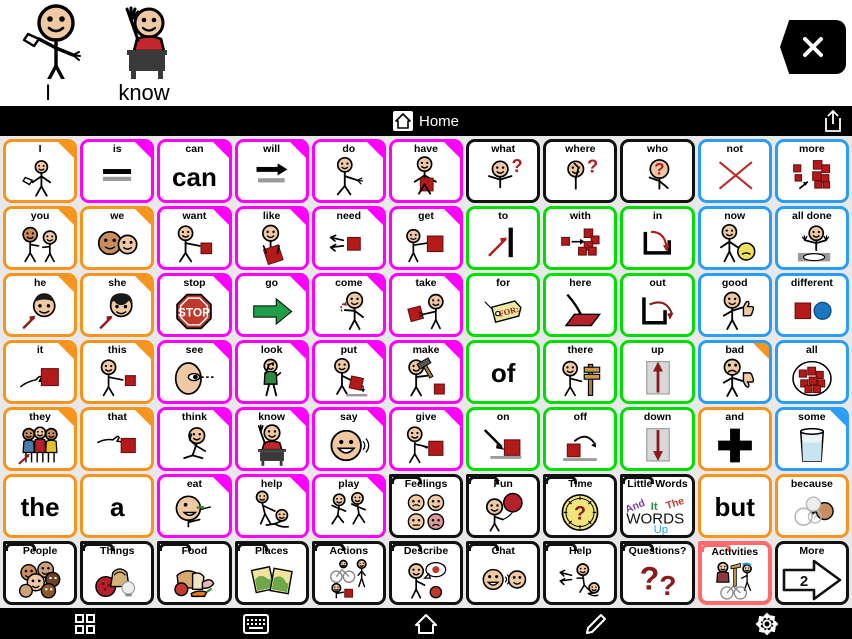 The height and width of the screenshot is (639, 852). Describe the element at coordinates (812, 551) in the screenshot. I see `cell-label: More` at that location.